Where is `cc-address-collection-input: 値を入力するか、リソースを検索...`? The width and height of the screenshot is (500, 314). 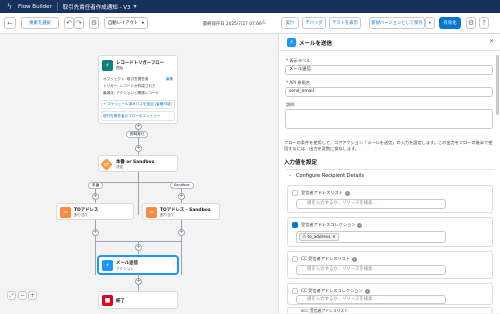
cc-address-collection-input: 値を入力するか、リソースを検索... is located at coordinates (371, 299).